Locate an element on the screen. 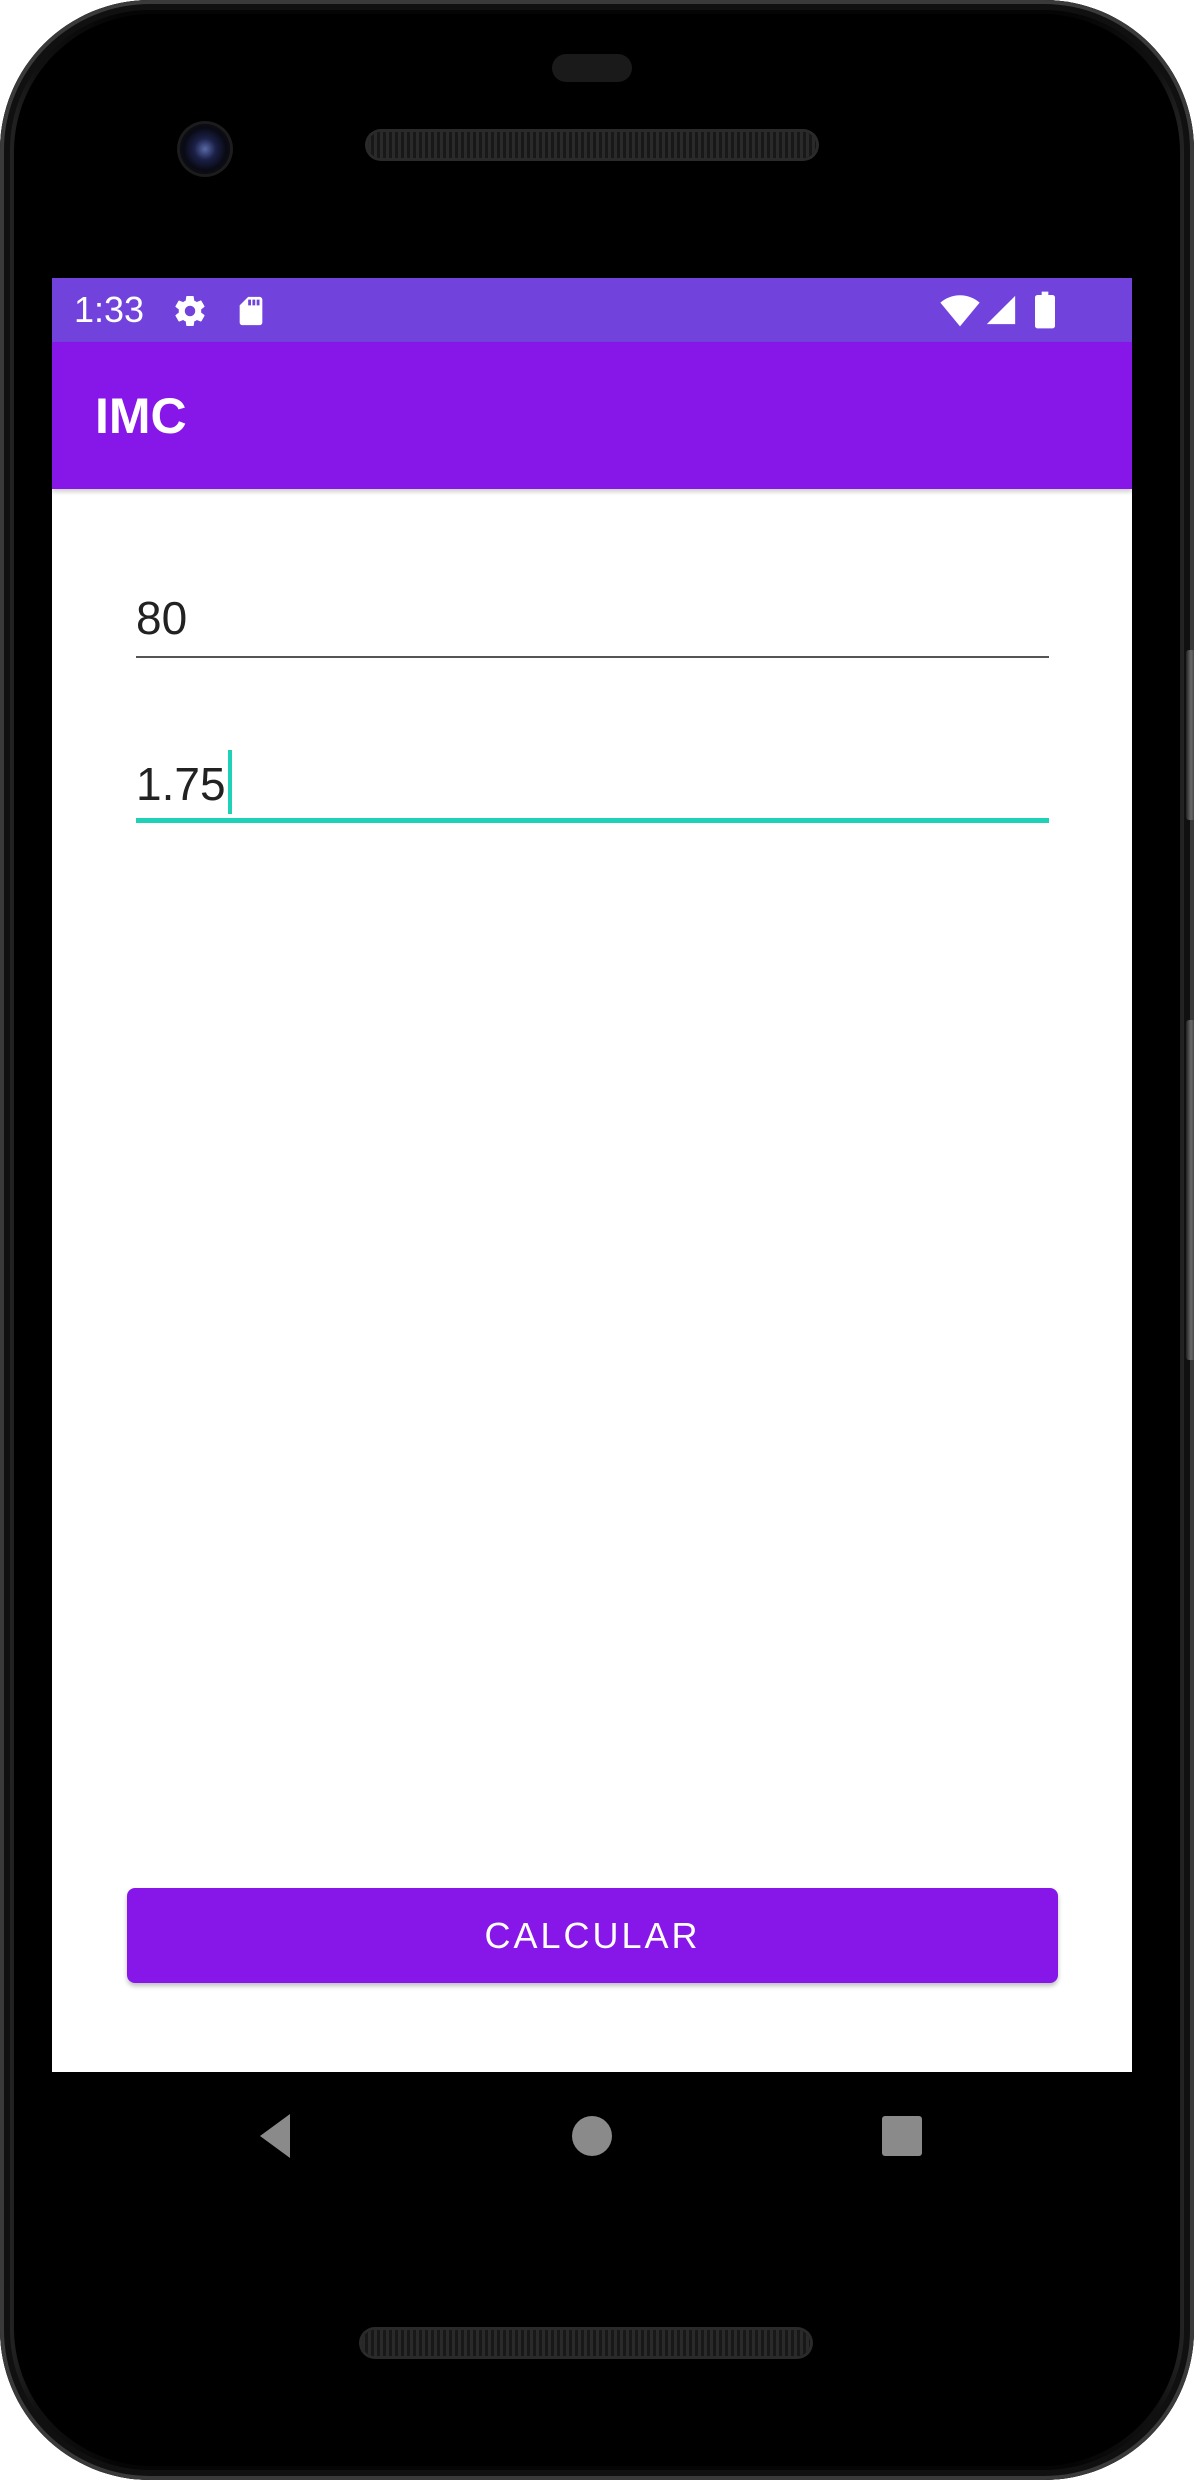 The height and width of the screenshot is (2480, 1194). wifi-icon is located at coordinates (960, 312).